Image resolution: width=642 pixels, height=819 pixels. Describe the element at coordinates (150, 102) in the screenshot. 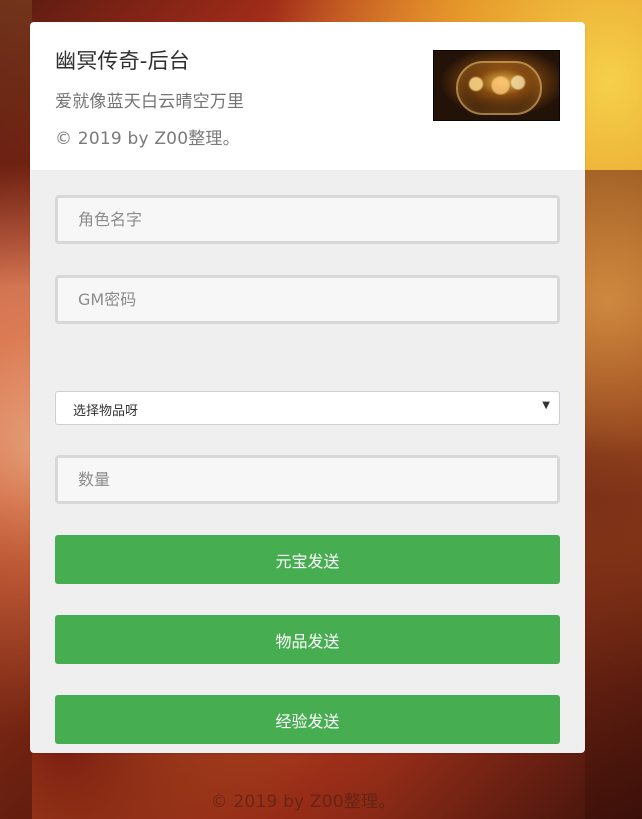

I see `page-subtitle: 爱就像蓝天白云晴空万里` at that location.